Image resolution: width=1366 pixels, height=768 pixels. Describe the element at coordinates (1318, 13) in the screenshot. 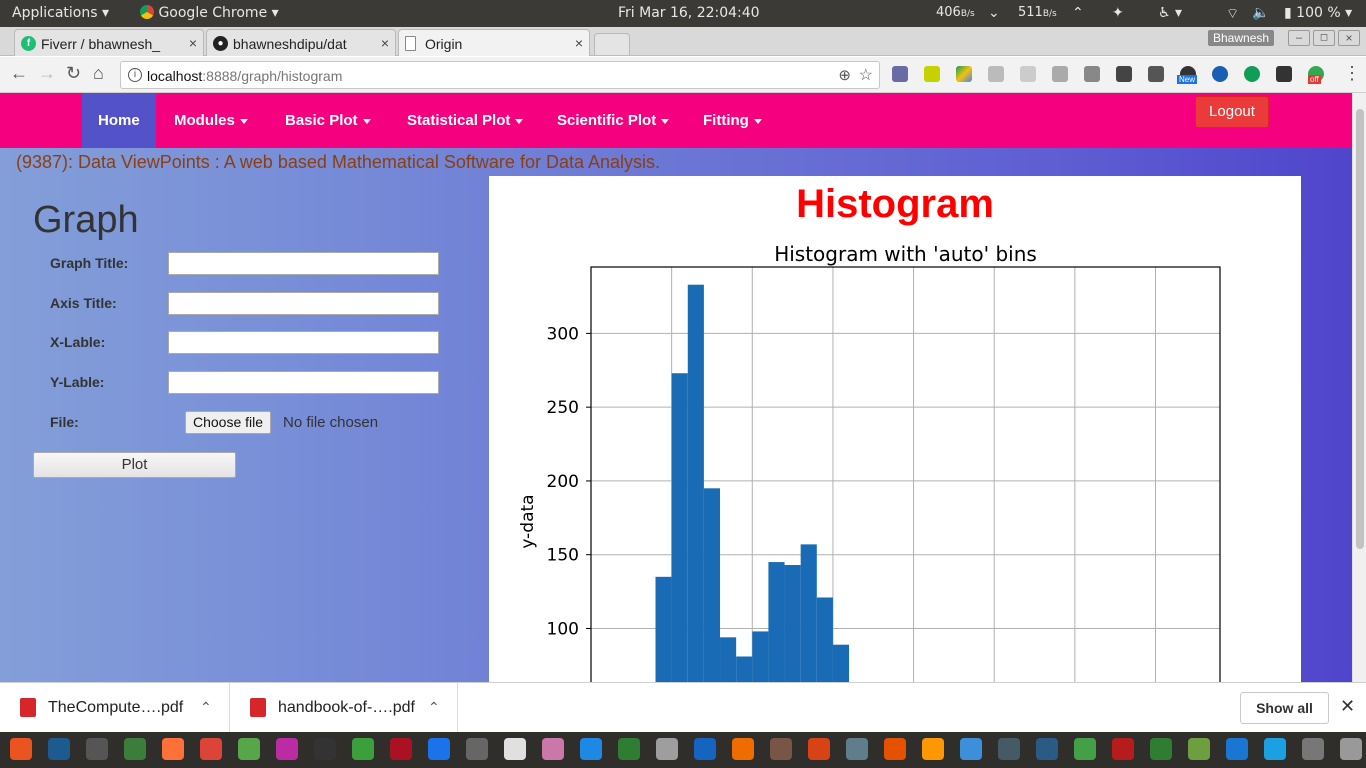

I see `battery-indicator: ▮ 100 % ▾` at that location.